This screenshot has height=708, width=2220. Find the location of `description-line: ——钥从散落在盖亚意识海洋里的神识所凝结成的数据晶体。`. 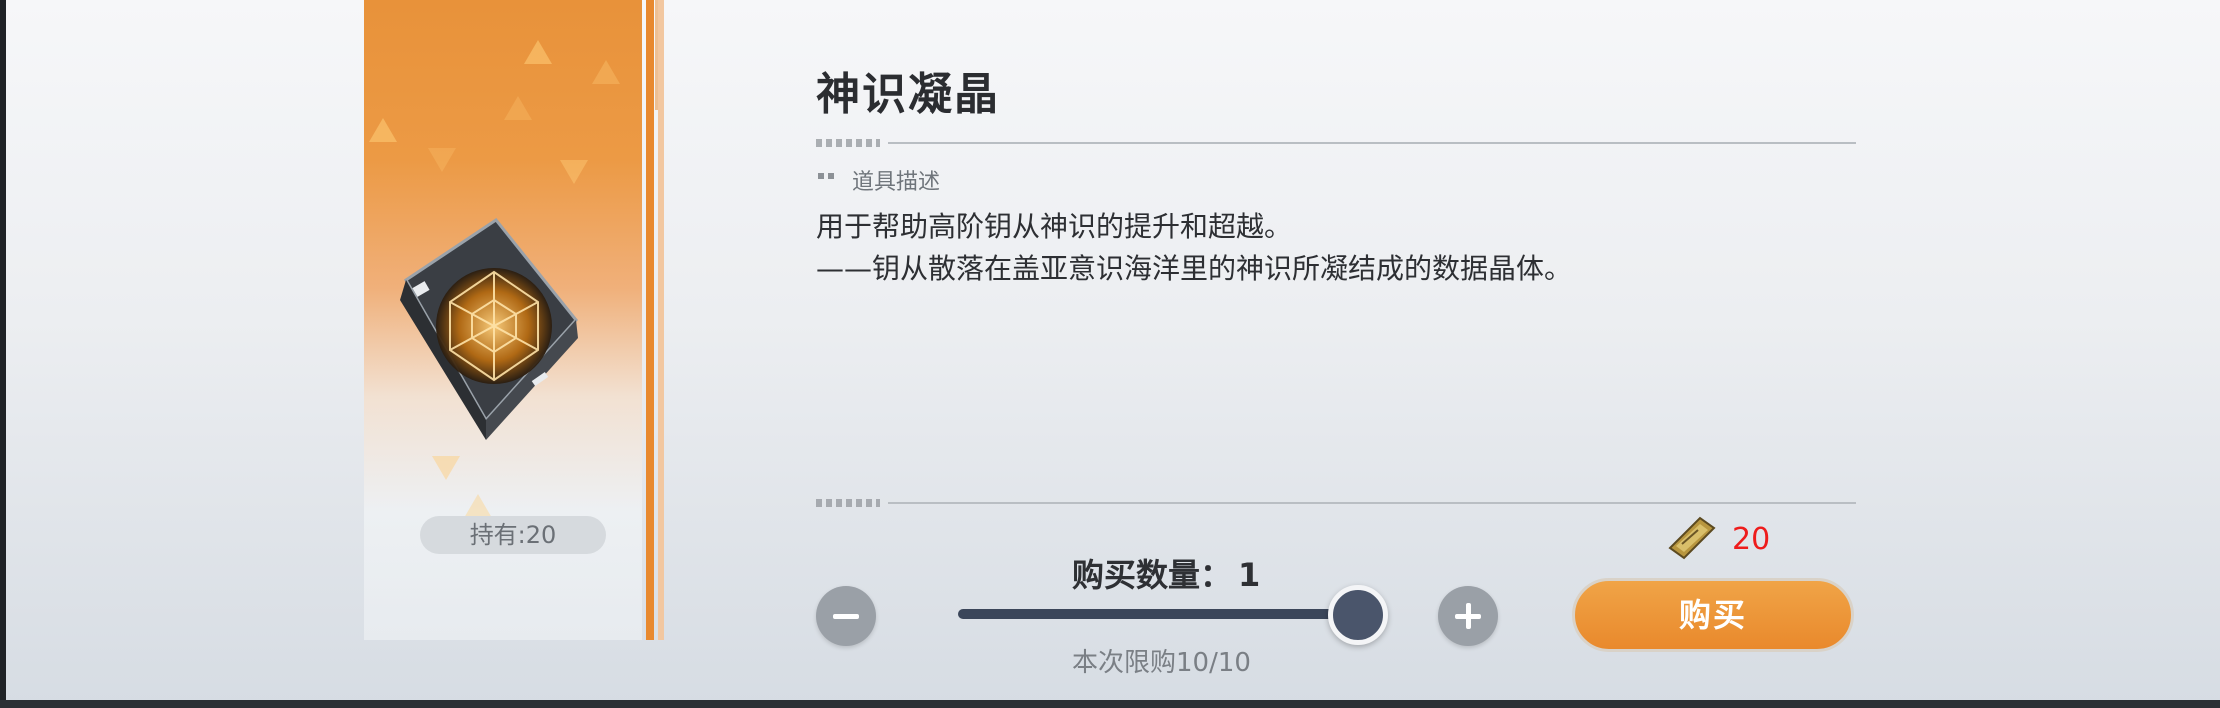

description-line: ——钥从散落在盖亚意识海洋里的神识所凝结成的数据晶体。 is located at coordinates (1194, 268).